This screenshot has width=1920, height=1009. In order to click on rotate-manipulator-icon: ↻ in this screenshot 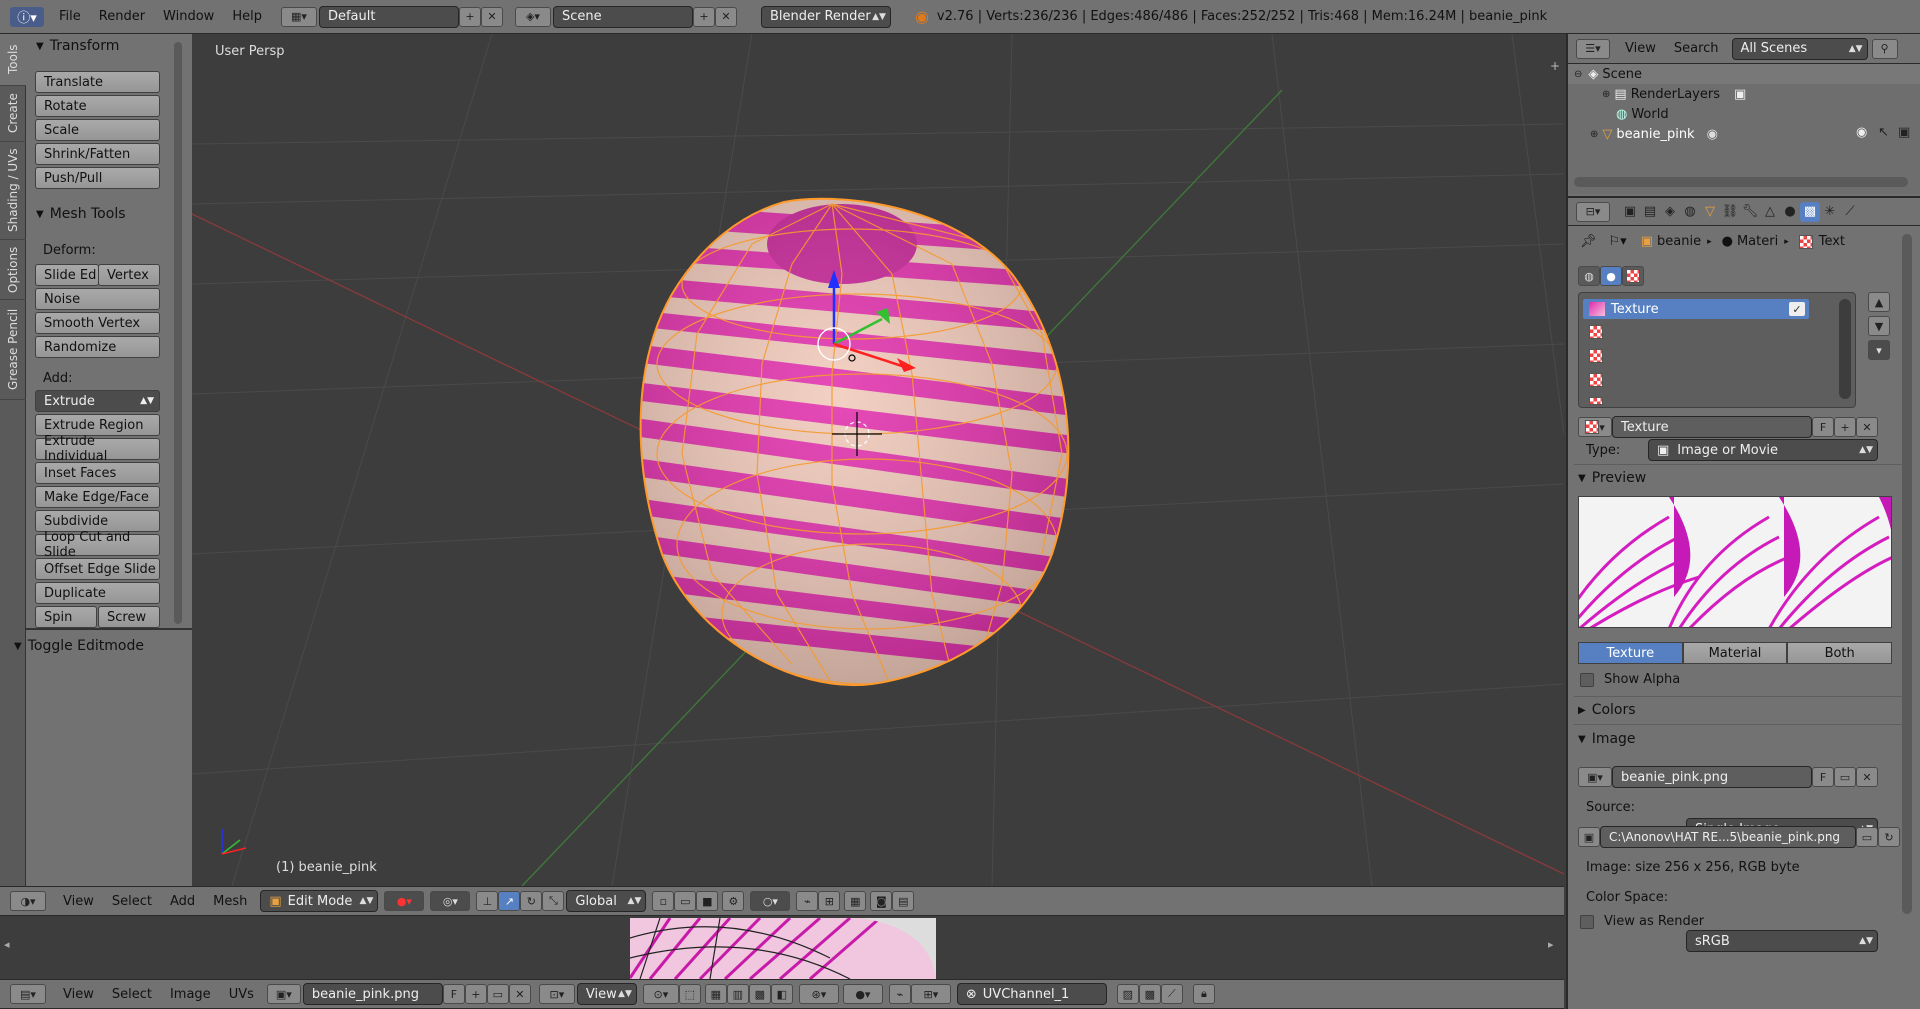, I will do `click(531, 901)`.